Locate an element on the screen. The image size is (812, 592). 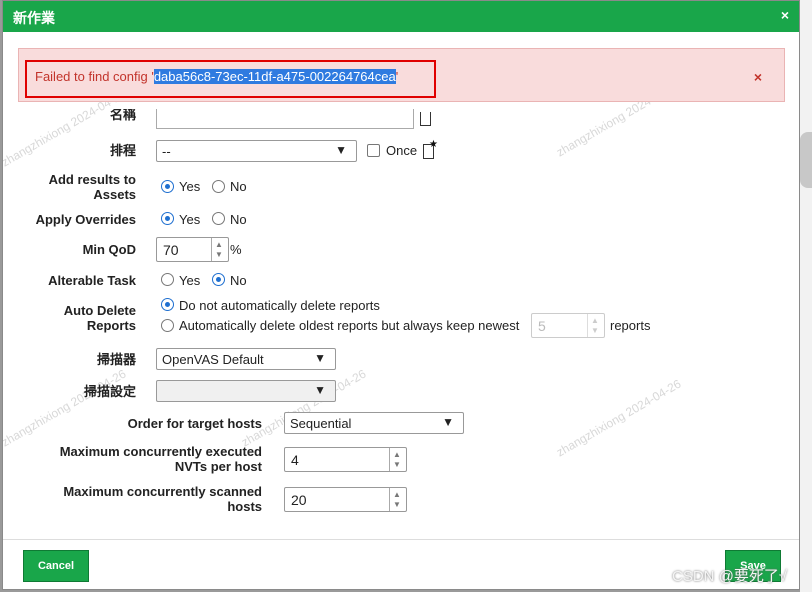
auto-delete-off-label: Do not automatically delete reports is located at coordinates (279, 305).